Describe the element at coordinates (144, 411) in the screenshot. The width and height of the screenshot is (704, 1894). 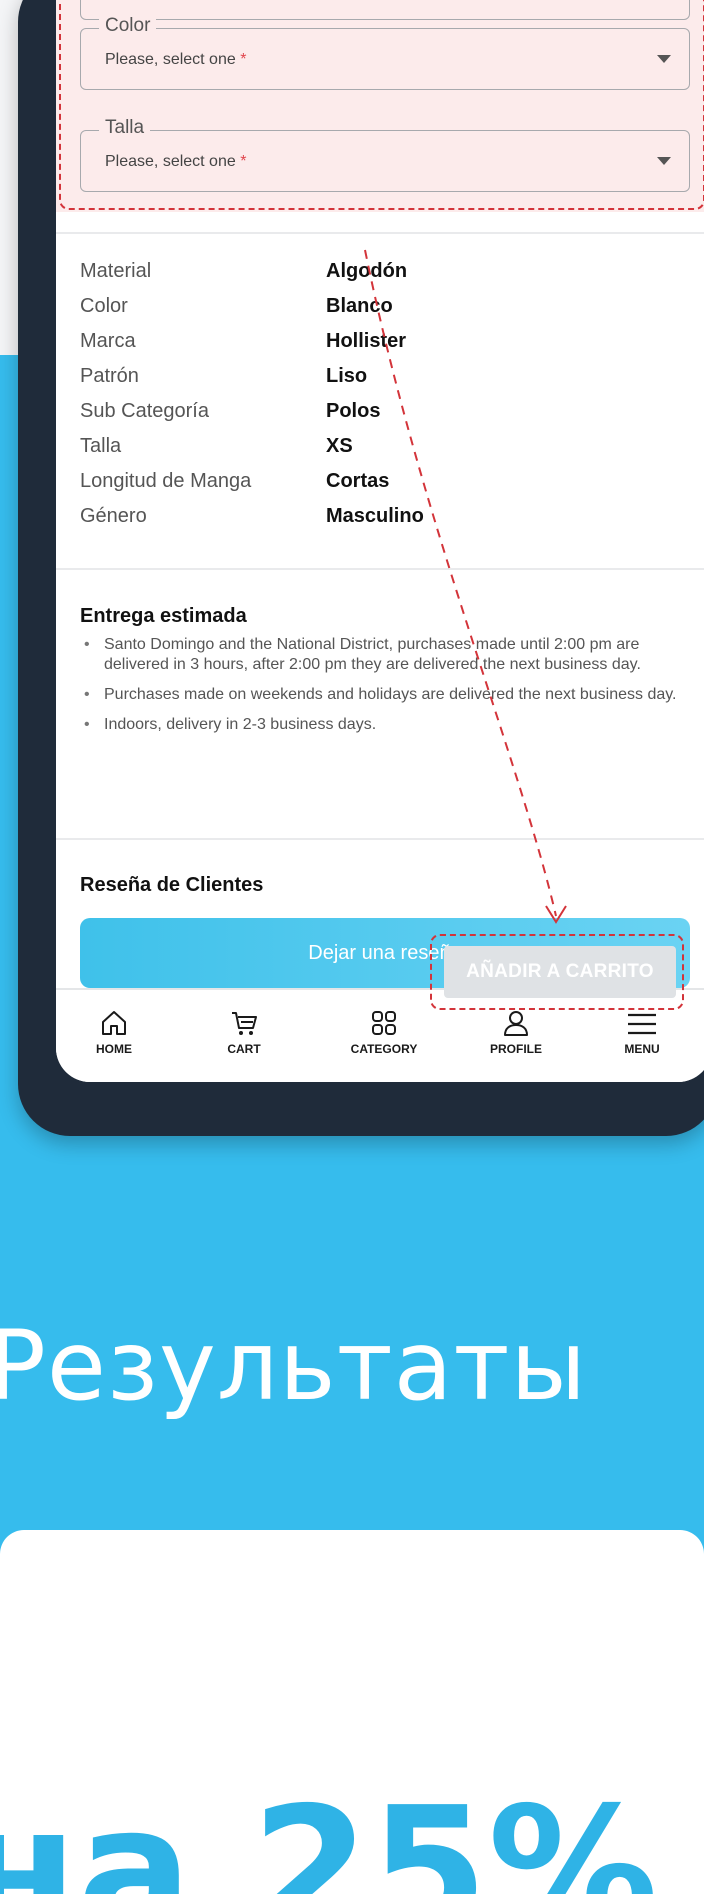
I see `spec-label: Sub Categoría` at that location.